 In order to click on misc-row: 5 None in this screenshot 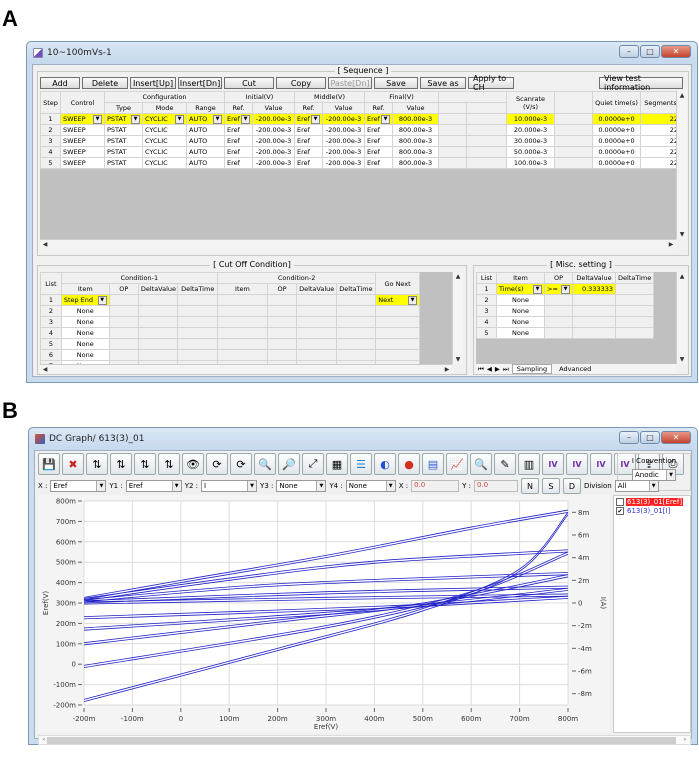, I will do `click(565, 333)`.